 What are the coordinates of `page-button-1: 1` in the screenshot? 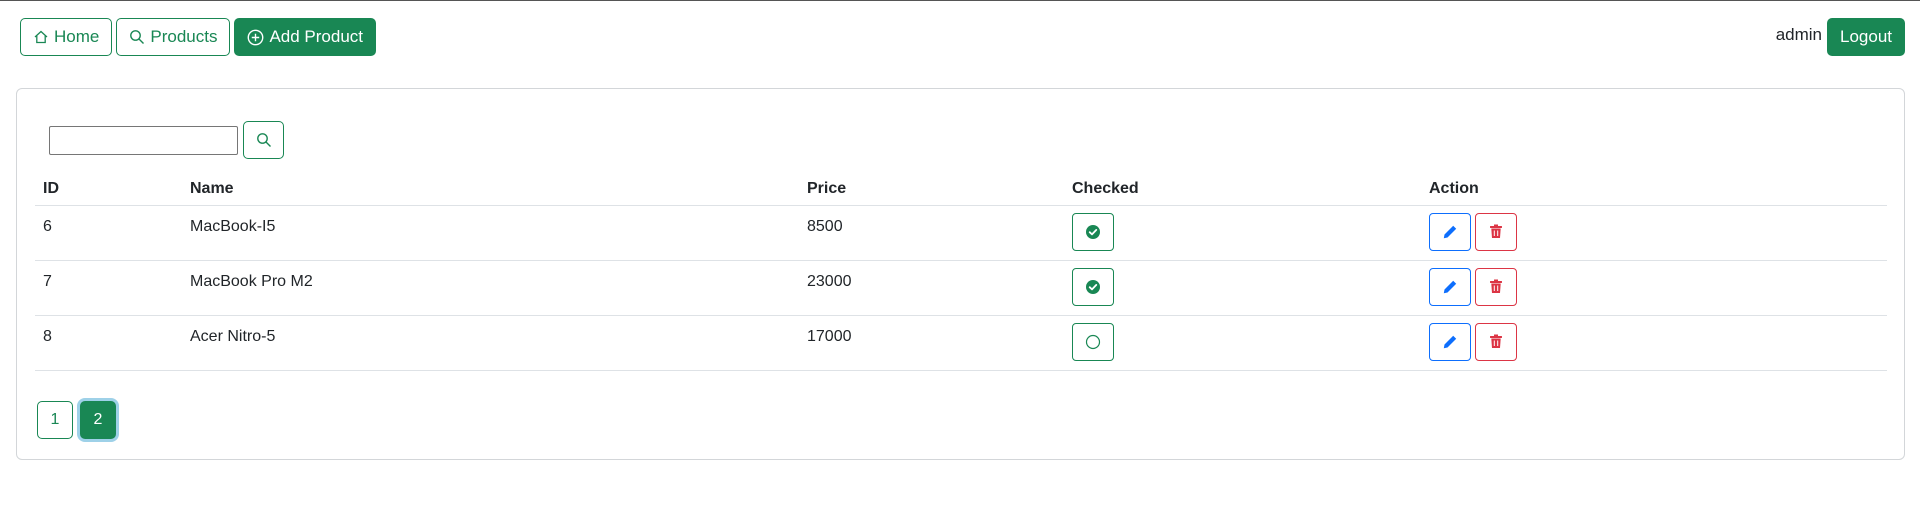 It's located at (55, 420).